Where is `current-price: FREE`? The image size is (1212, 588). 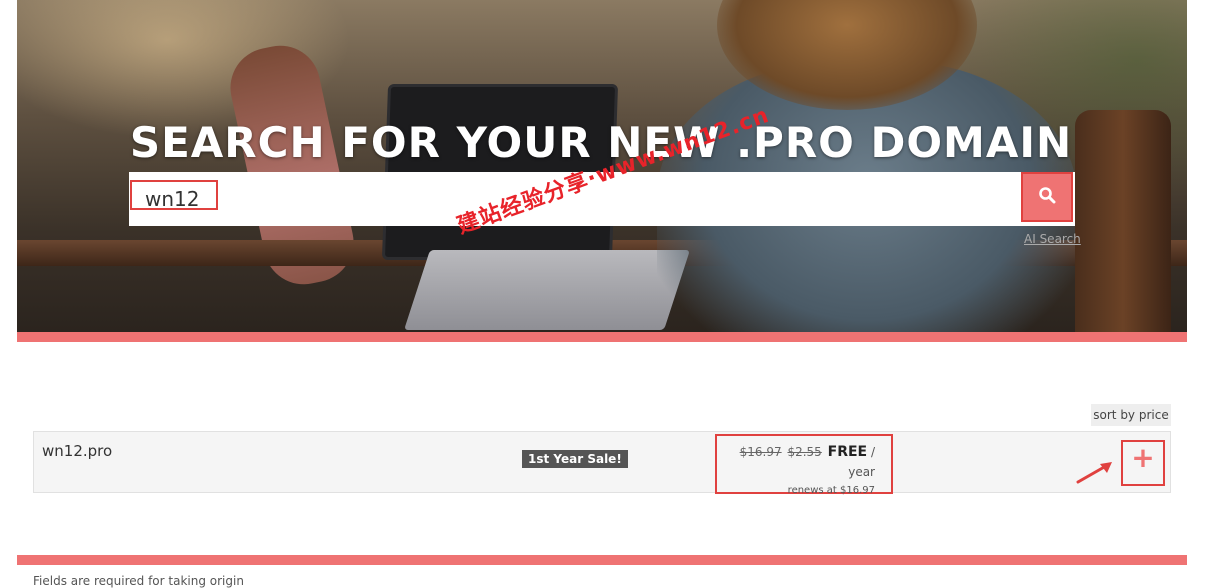
current-price: FREE is located at coordinates (847, 452).